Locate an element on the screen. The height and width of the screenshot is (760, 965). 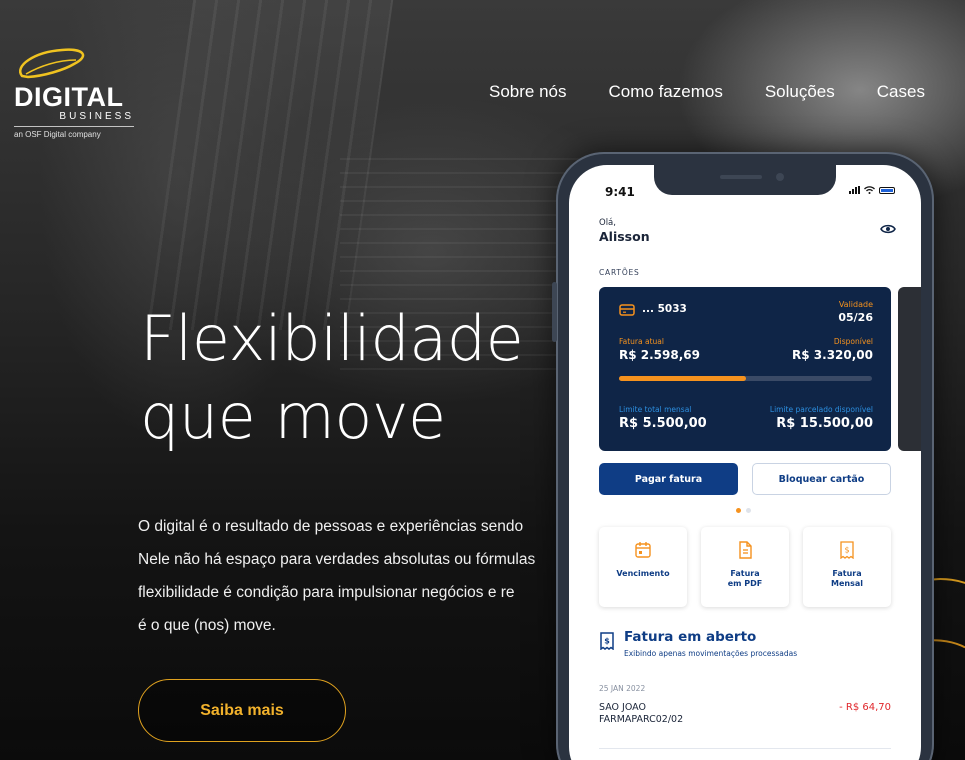
battery-icon is located at coordinates (887, 190).